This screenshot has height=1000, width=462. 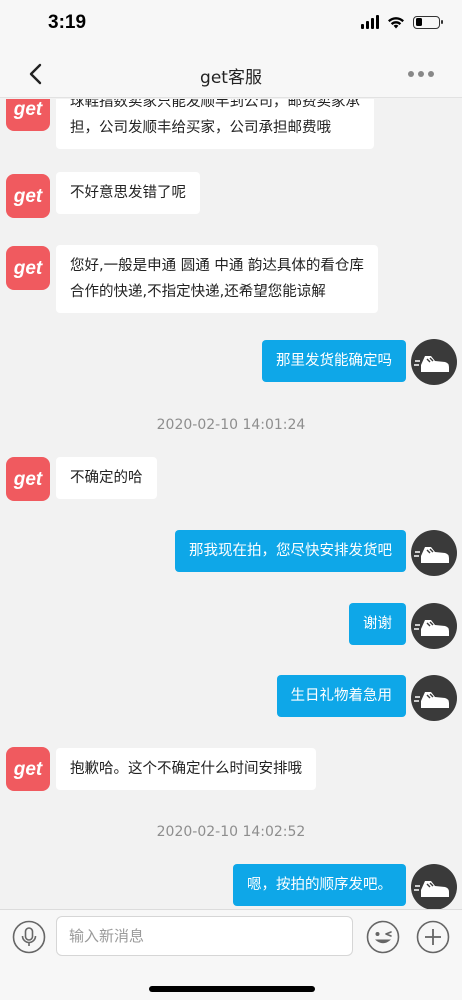 I want to click on message-bubble: 不好意思发错了呢, so click(x=128, y=193).